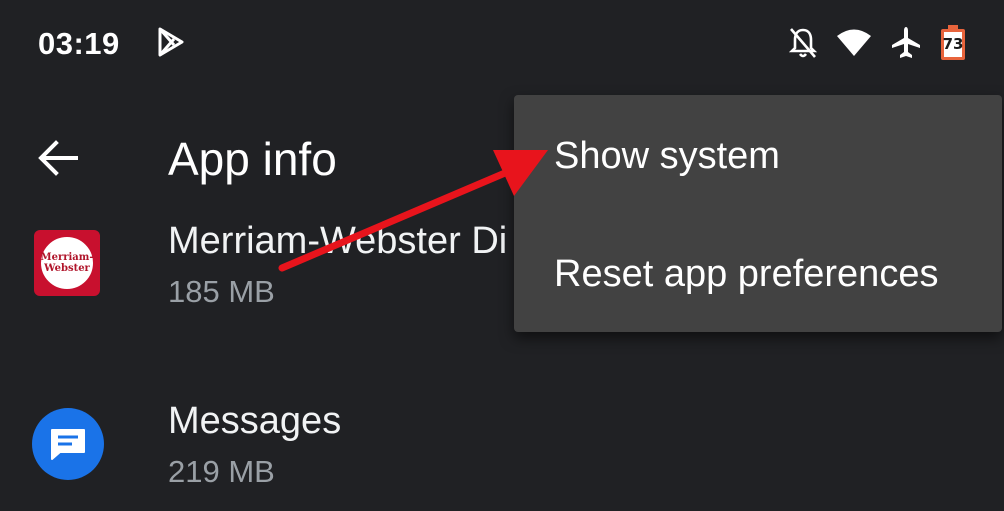 Image resolution: width=1004 pixels, height=511 pixels. I want to click on status-time: 03:19, so click(79, 43).